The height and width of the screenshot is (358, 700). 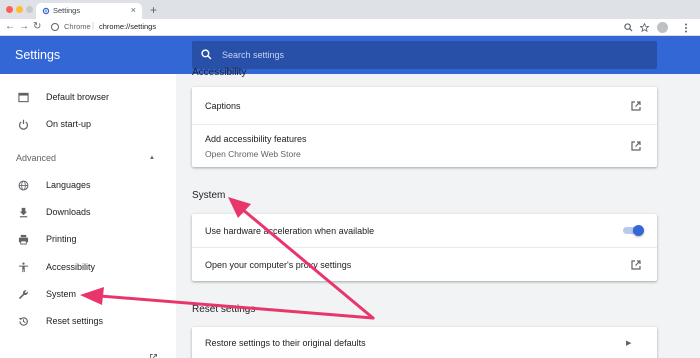 I want to click on sidebar-item-label: Downloads, so click(x=68, y=212).